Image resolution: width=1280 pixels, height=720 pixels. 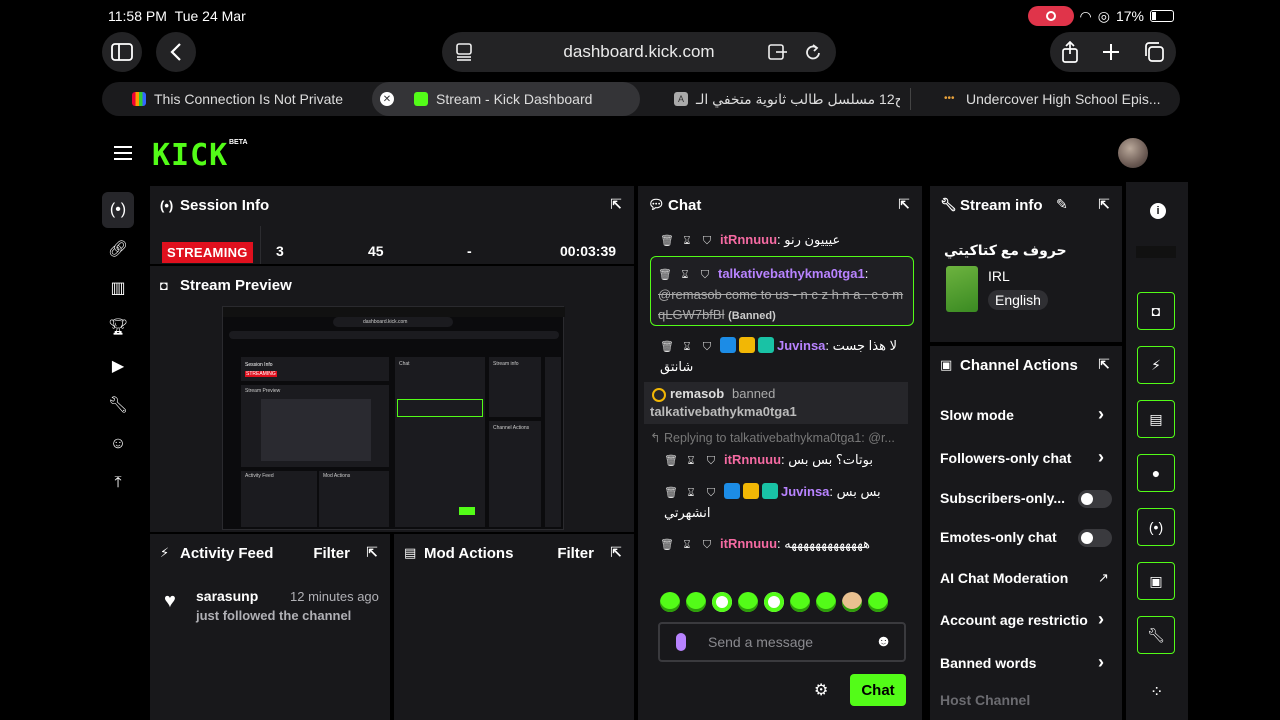 What do you see at coordinates (123, 155) in the screenshot?
I see `menu-icon` at bounding box center [123, 155].